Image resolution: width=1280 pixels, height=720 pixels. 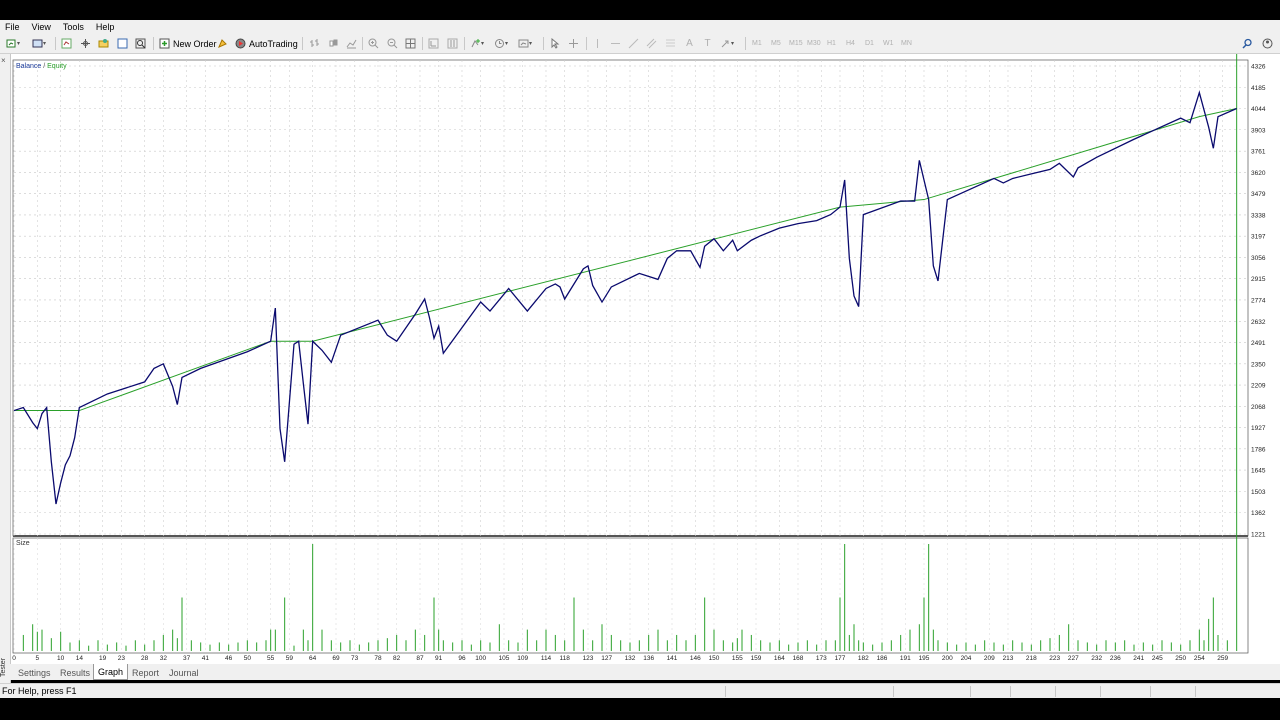 What do you see at coordinates (1258, 194) in the screenshot?
I see `y-tick-label: 3479` at bounding box center [1258, 194].